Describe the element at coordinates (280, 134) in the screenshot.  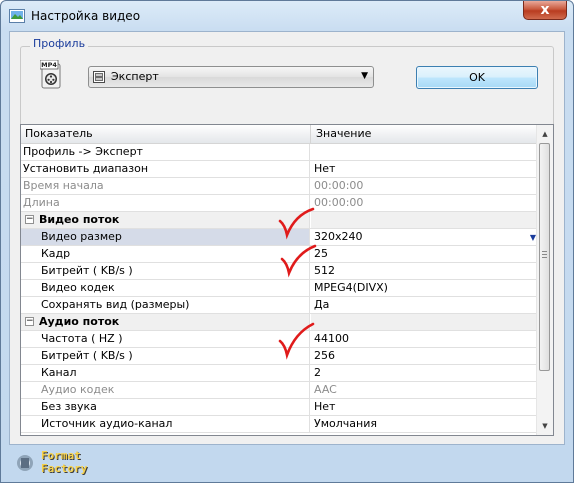
I see `grid-header: Показатель Значение` at that location.